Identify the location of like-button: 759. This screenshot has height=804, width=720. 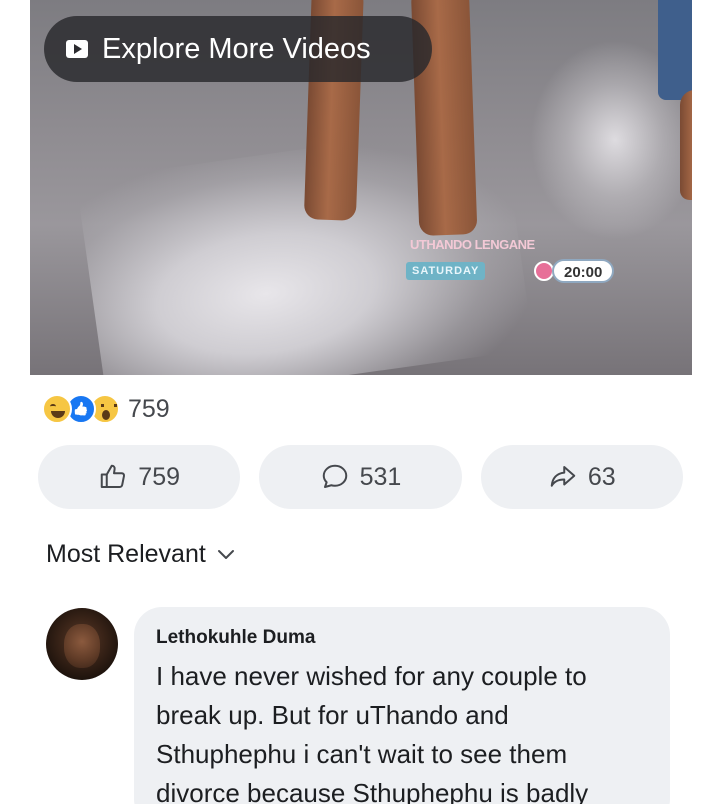
(139, 477).